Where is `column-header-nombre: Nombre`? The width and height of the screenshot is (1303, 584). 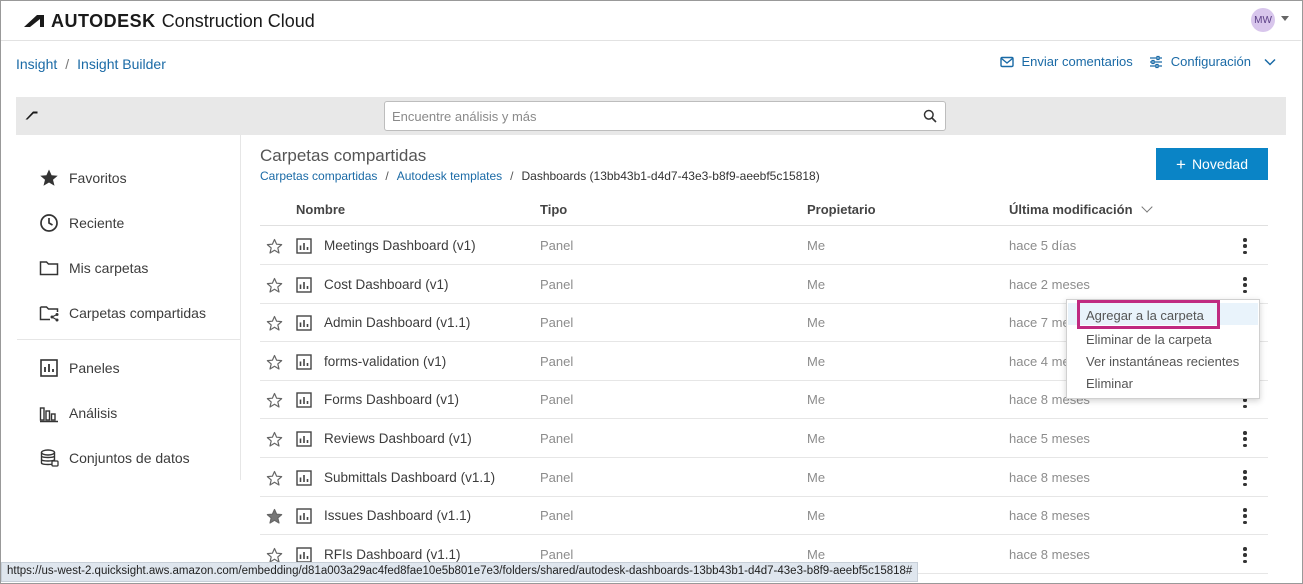
column-header-nombre: Nombre is located at coordinates (320, 209).